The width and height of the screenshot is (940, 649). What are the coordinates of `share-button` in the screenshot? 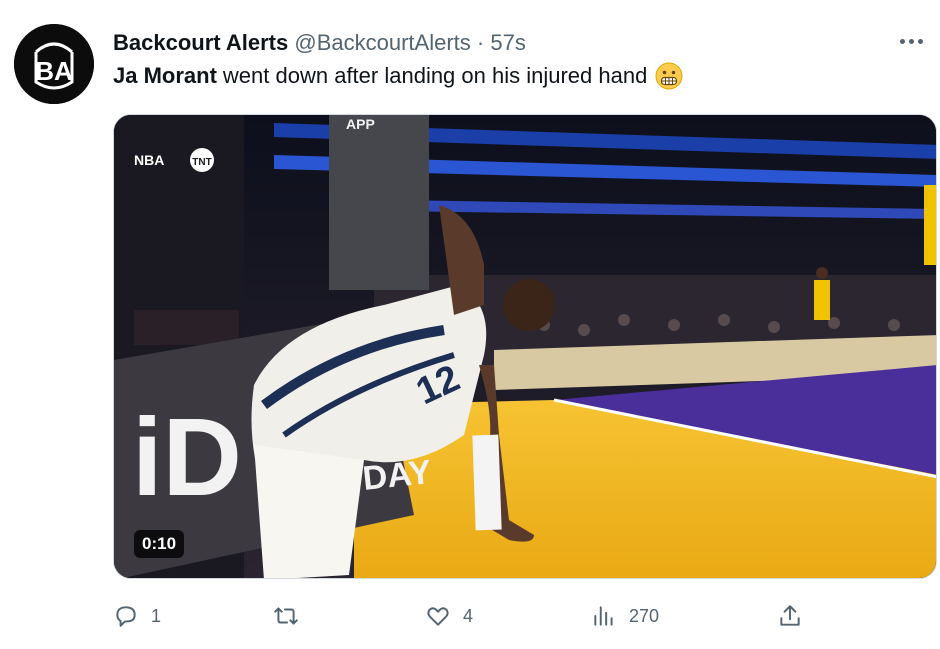 It's located at (790, 616).